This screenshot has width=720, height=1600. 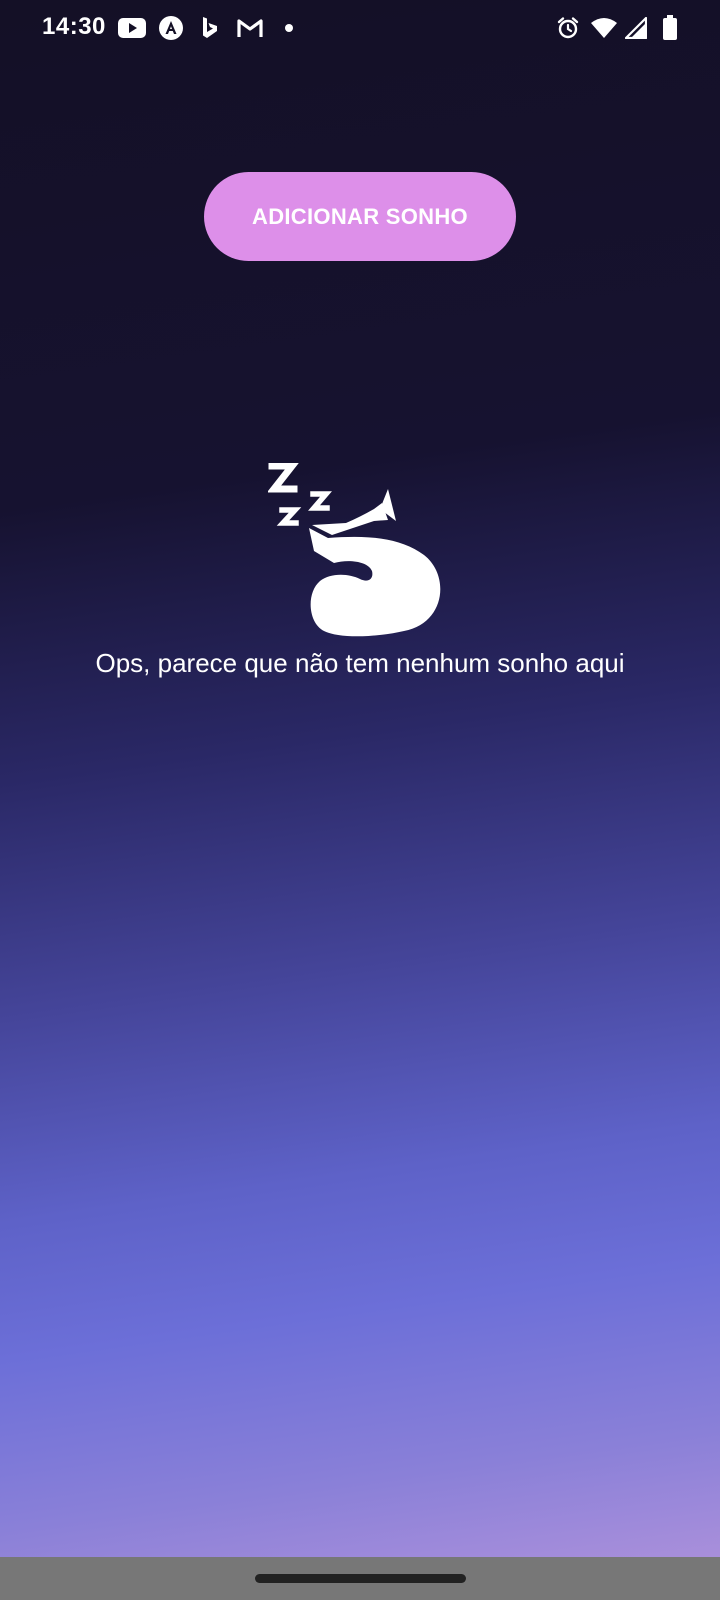 What do you see at coordinates (568, 28) in the screenshot?
I see `alarm-icon` at bounding box center [568, 28].